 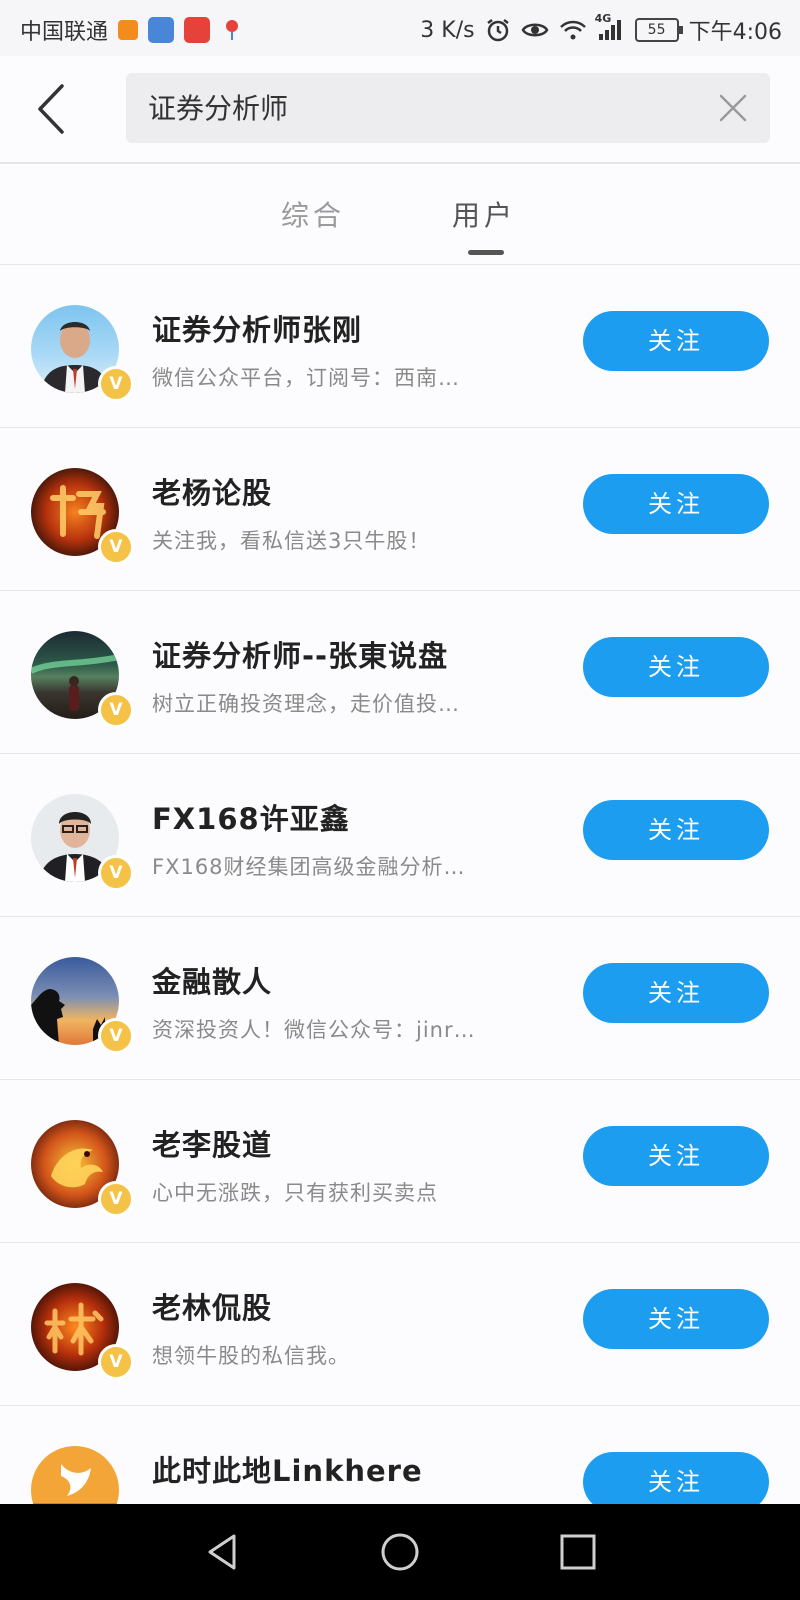 I want to click on carrier-label: 中国联通, so click(x=64, y=32).